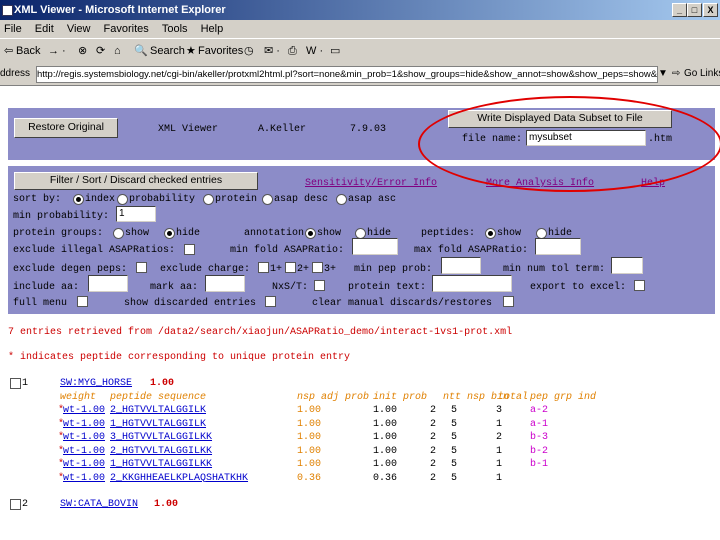 This screenshot has width=720, height=540. I want to click on stop-icon: ⊗, so click(82, 51).